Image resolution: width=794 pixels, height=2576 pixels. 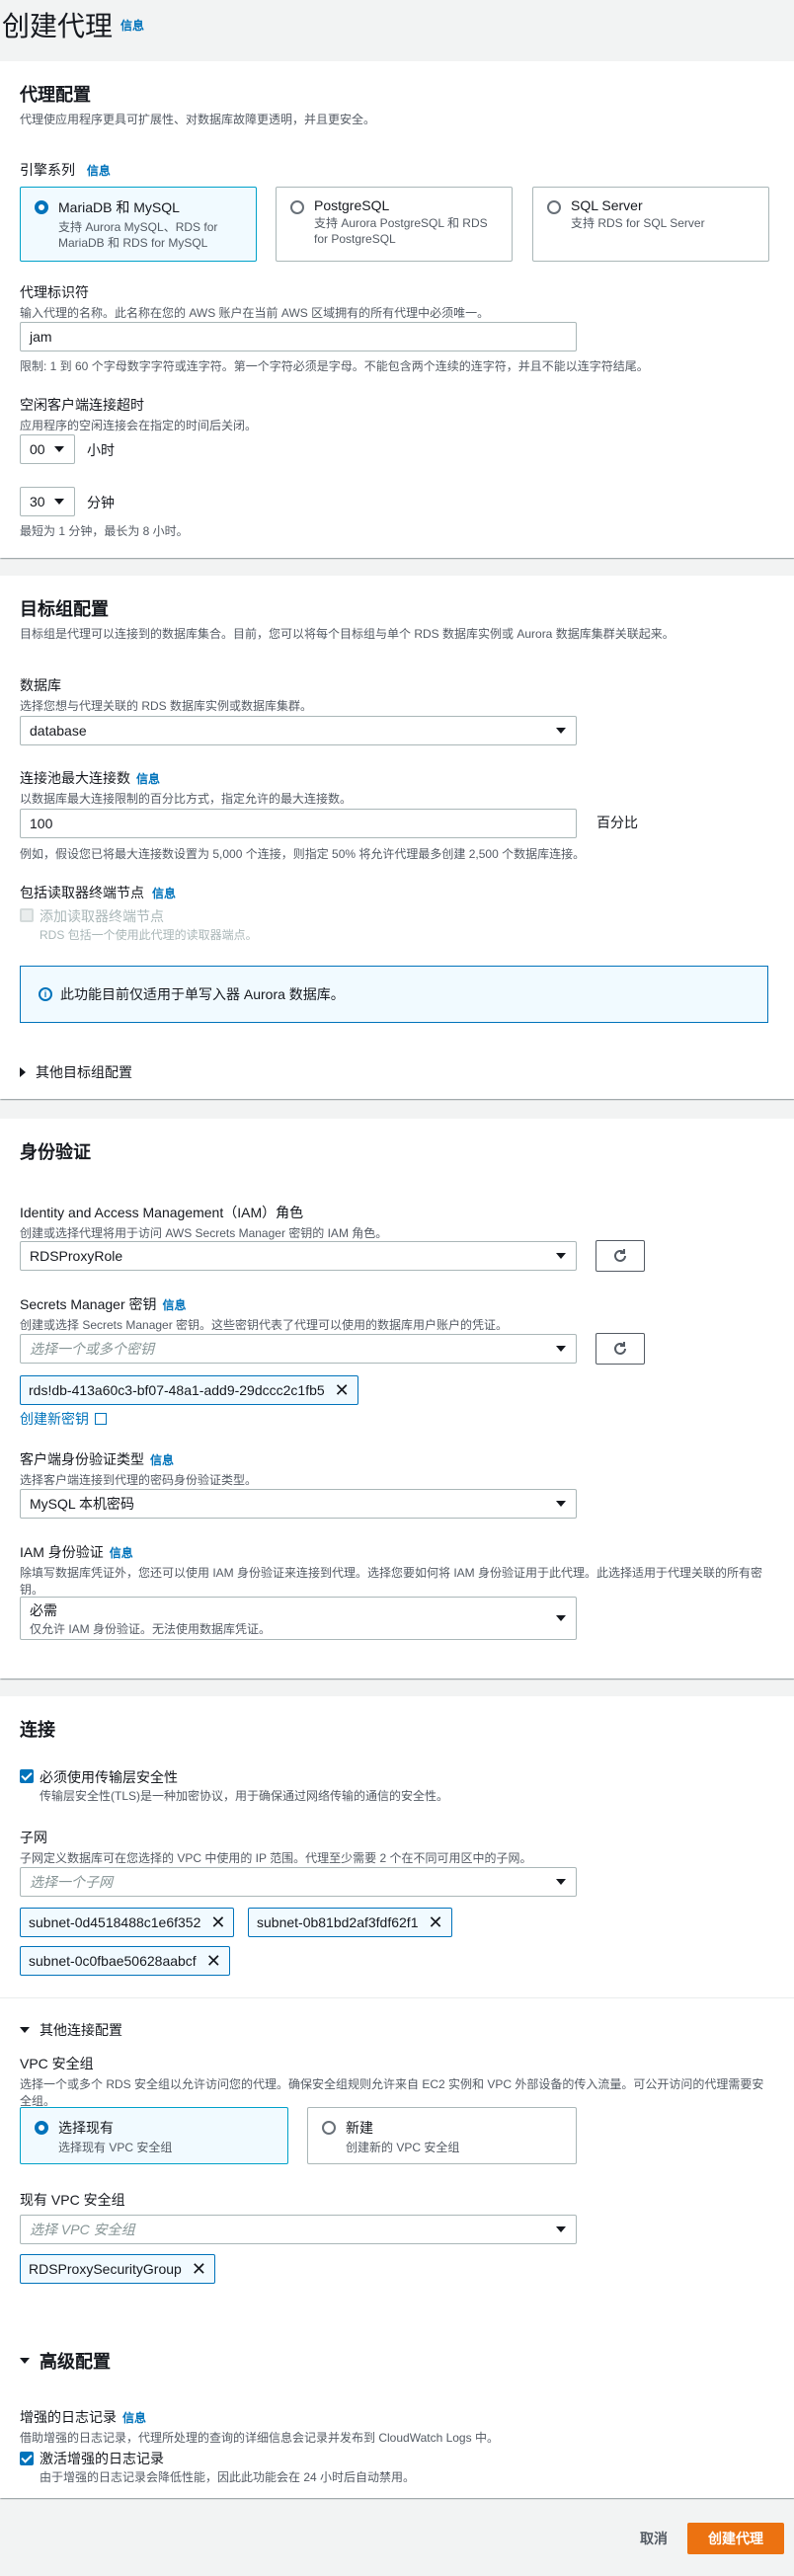 What do you see at coordinates (41, 2128) in the screenshot?
I see `vpc-sg-existing-radio` at bounding box center [41, 2128].